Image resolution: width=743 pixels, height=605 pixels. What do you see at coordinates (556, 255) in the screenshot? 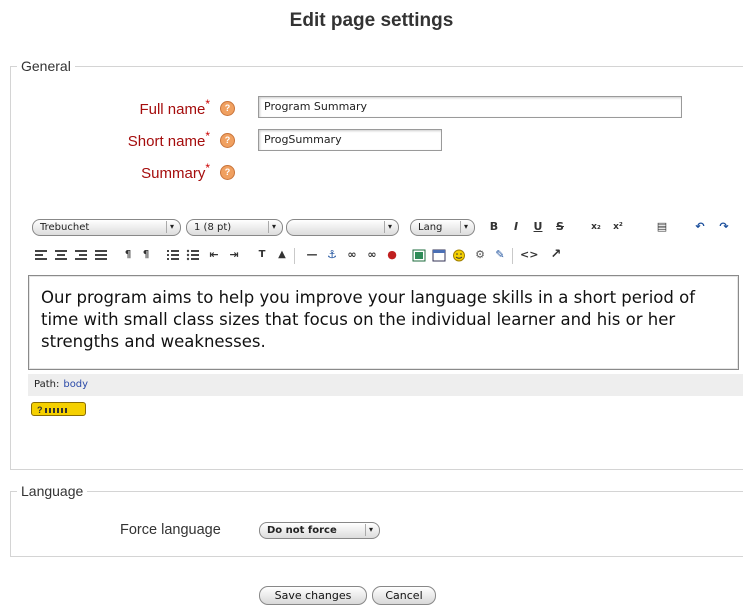
I see `fullscreen-icon: ↗` at bounding box center [556, 255].